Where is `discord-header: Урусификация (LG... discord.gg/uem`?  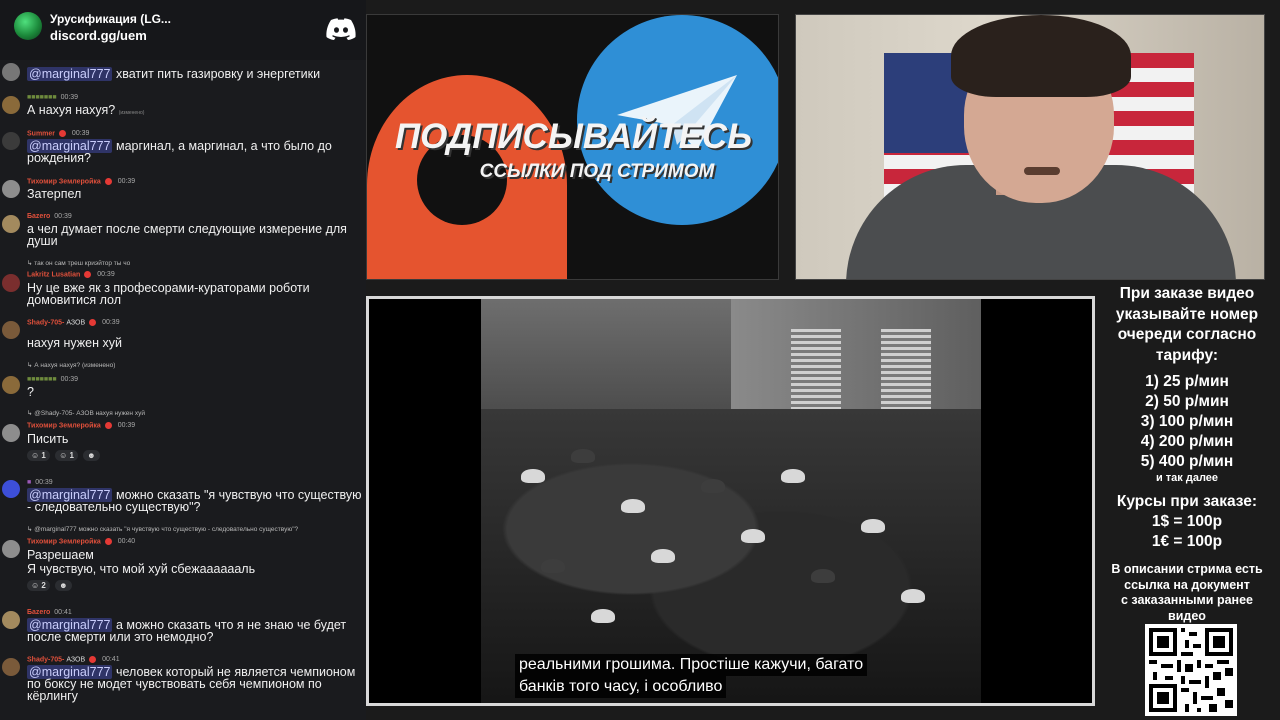
discord-header: Урусификация (LG... discord.gg/uem is located at coordinates (183, 30).